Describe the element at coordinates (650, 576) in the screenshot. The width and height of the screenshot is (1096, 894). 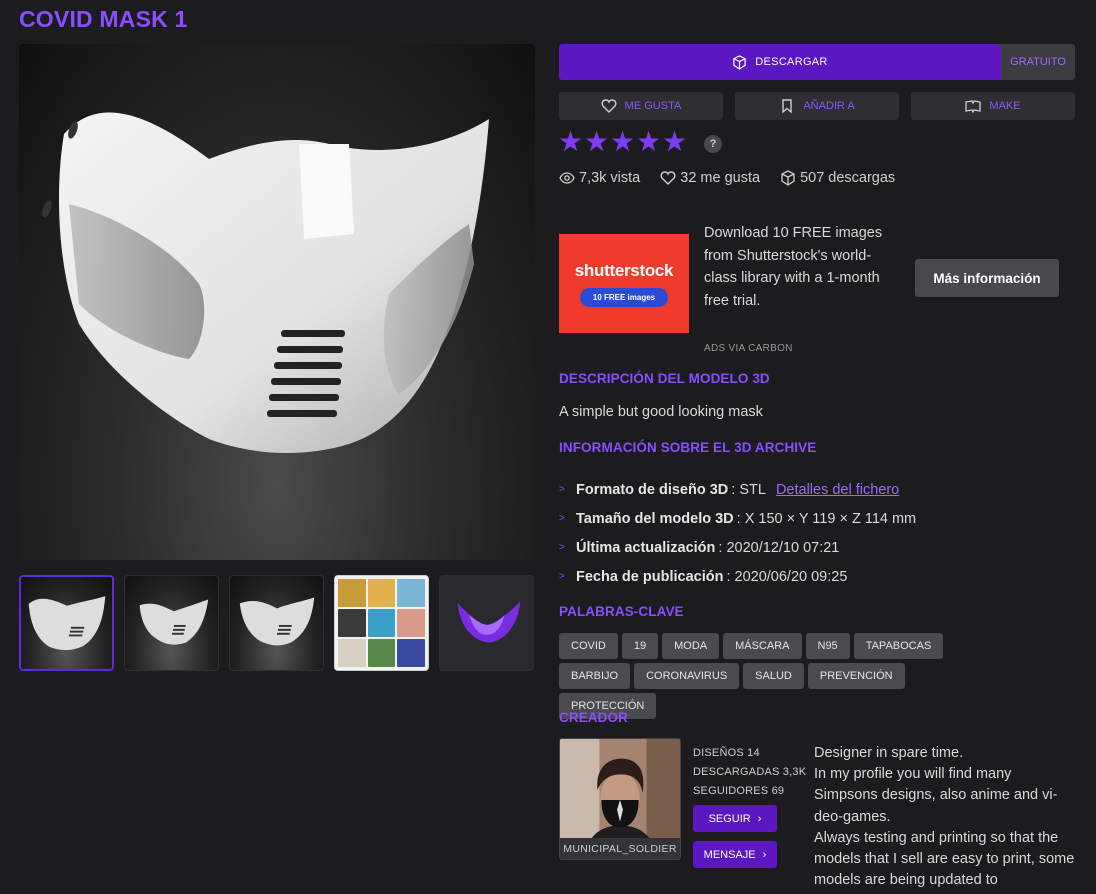
I see `published-label: Fecha de publicación` at that location.